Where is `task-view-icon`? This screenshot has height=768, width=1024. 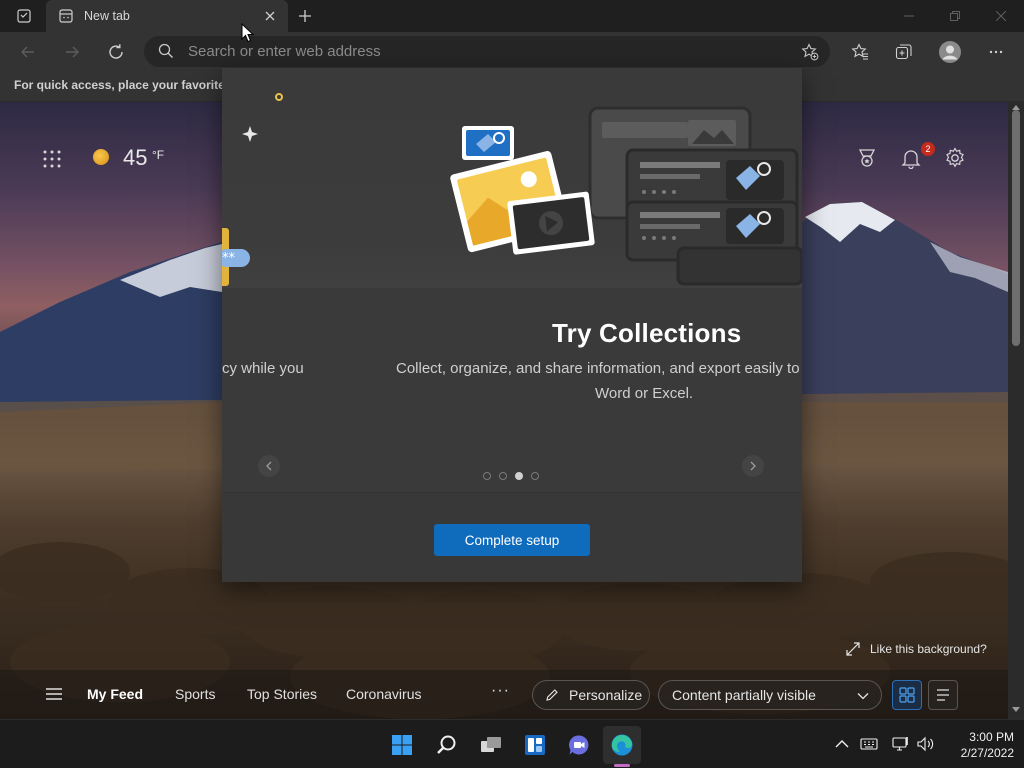 task-view-icon is located at coordinates (491, 744).